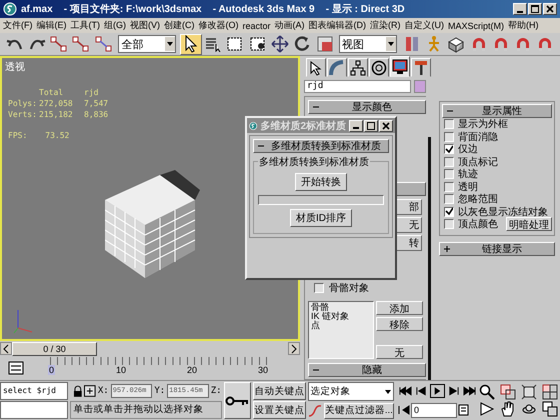  What do you see at coordinates (478, 199) in the screenshot?
I see `checkbox-label: 忽略范围` at bounding box center [478, 199].